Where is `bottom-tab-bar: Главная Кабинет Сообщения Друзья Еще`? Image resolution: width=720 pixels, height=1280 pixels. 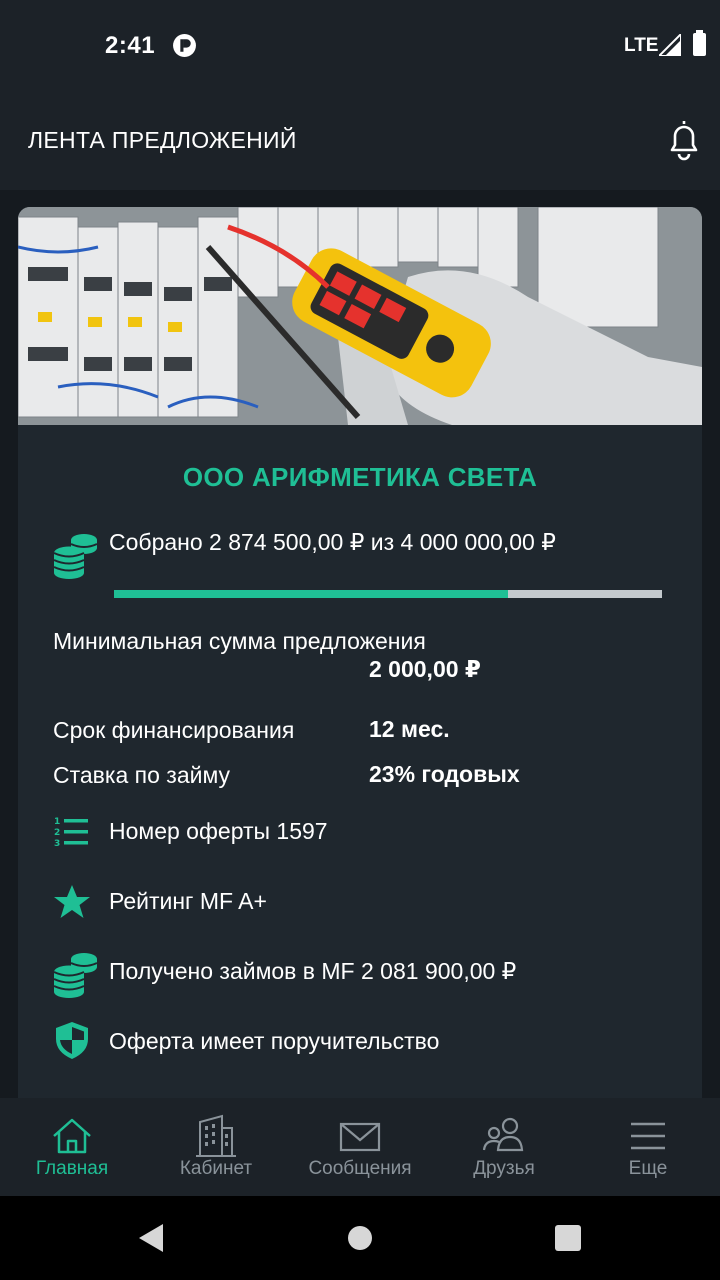
bottom-tab-bar: Главная Кабинет Сообщения Друзья Еще is located at coordinates (360, 1147).